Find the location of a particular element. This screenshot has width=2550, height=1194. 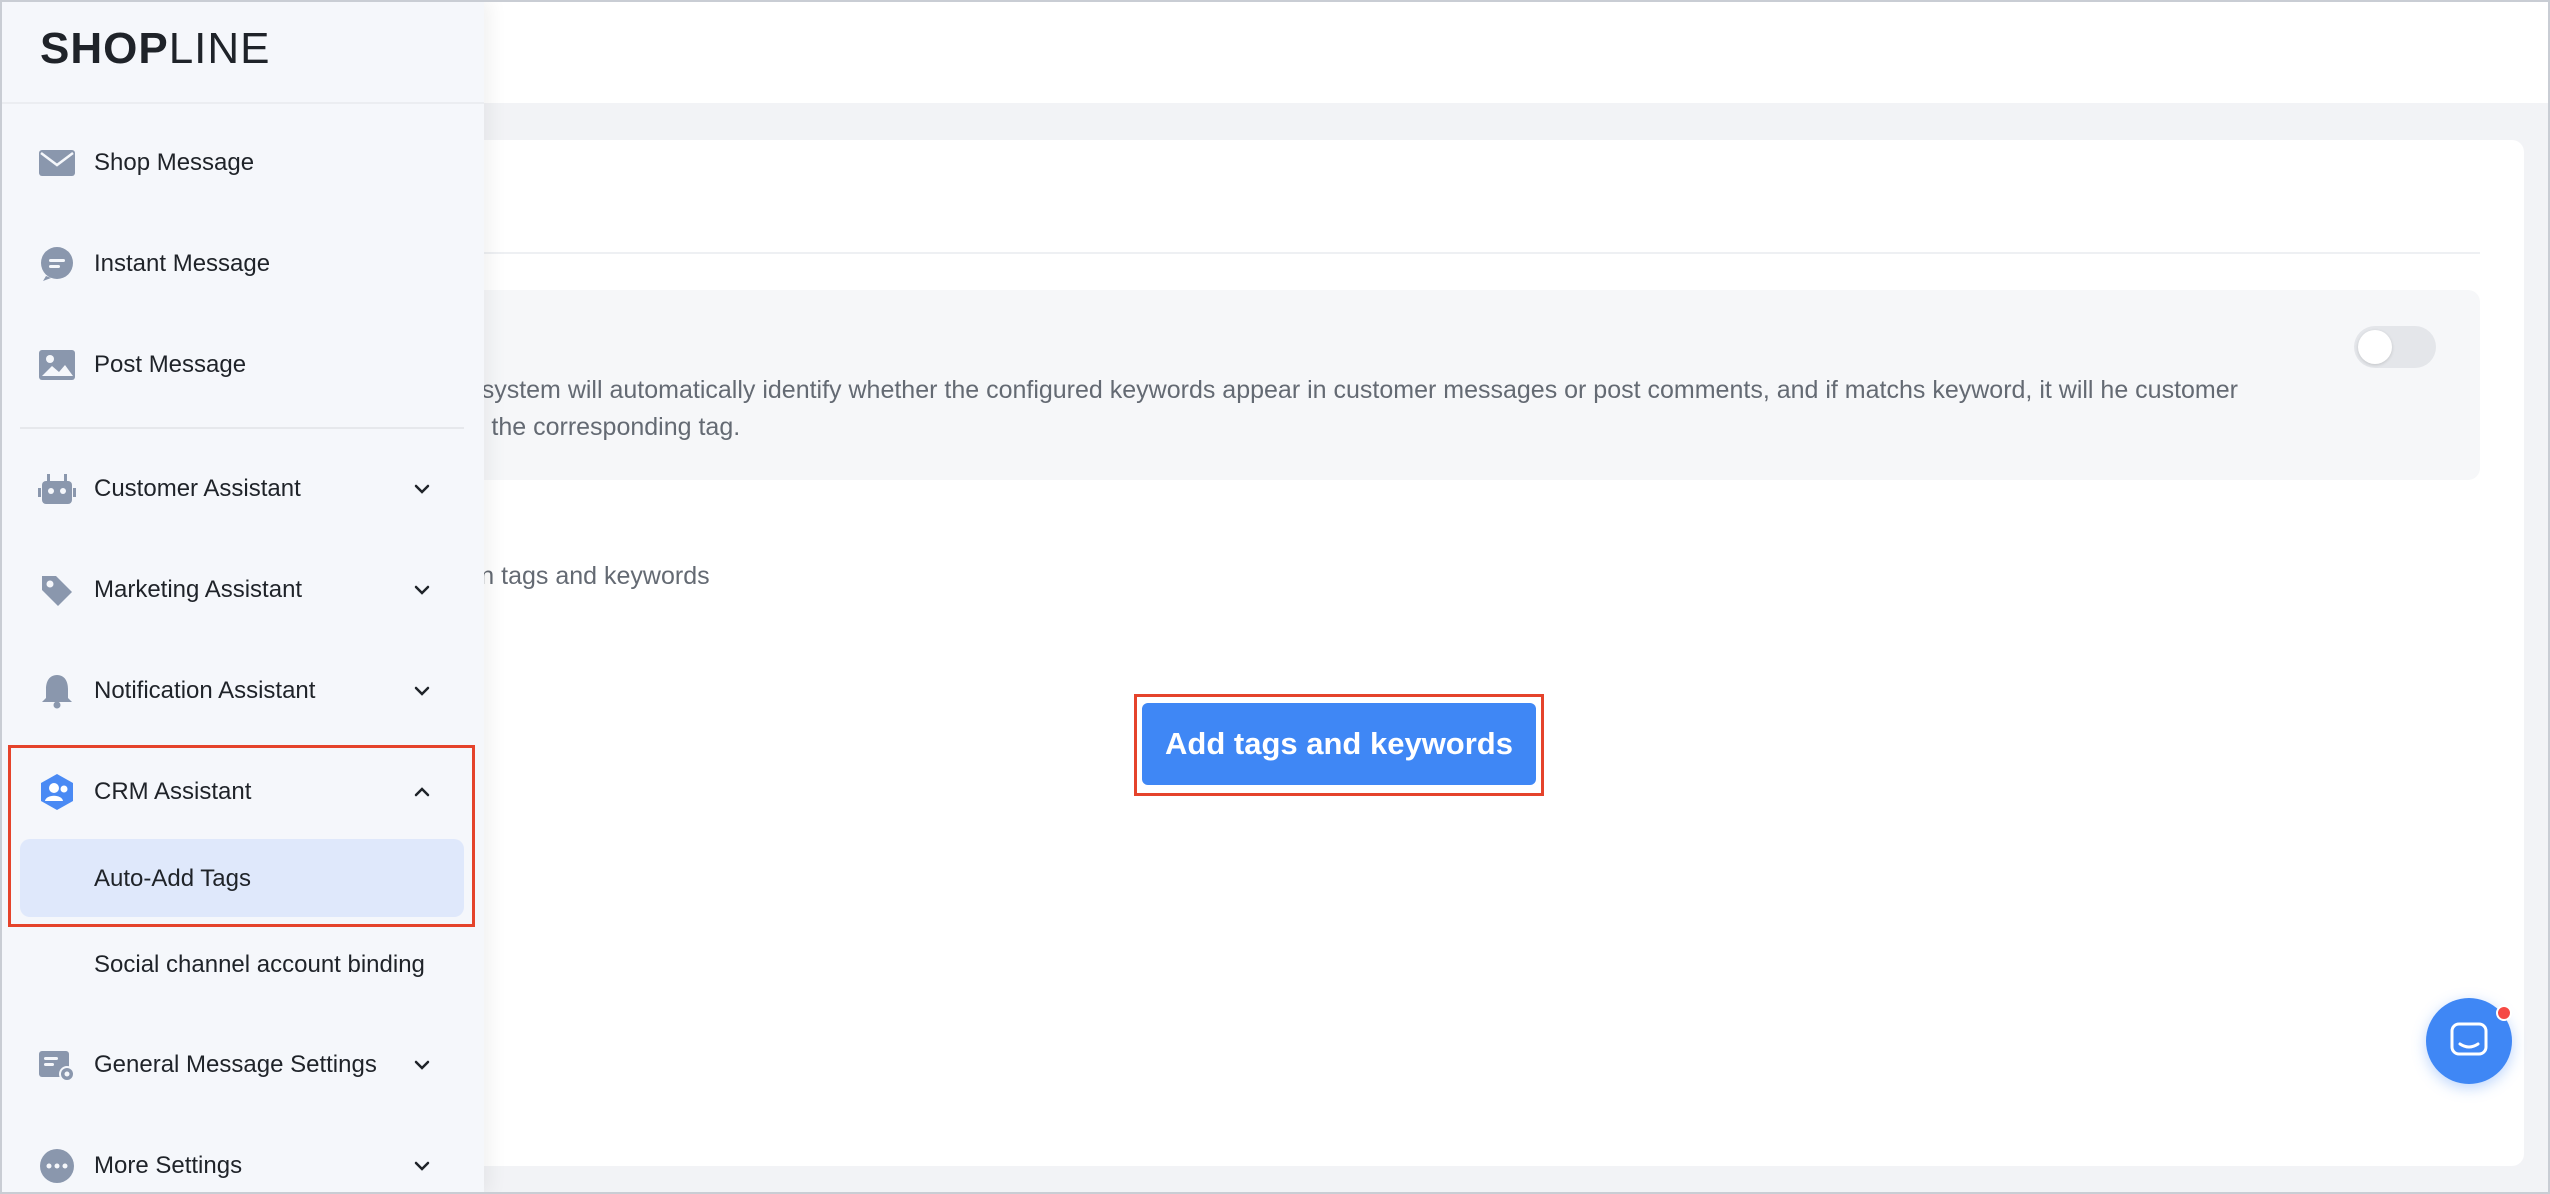

robot-icon is located at coordinates (57, 489).